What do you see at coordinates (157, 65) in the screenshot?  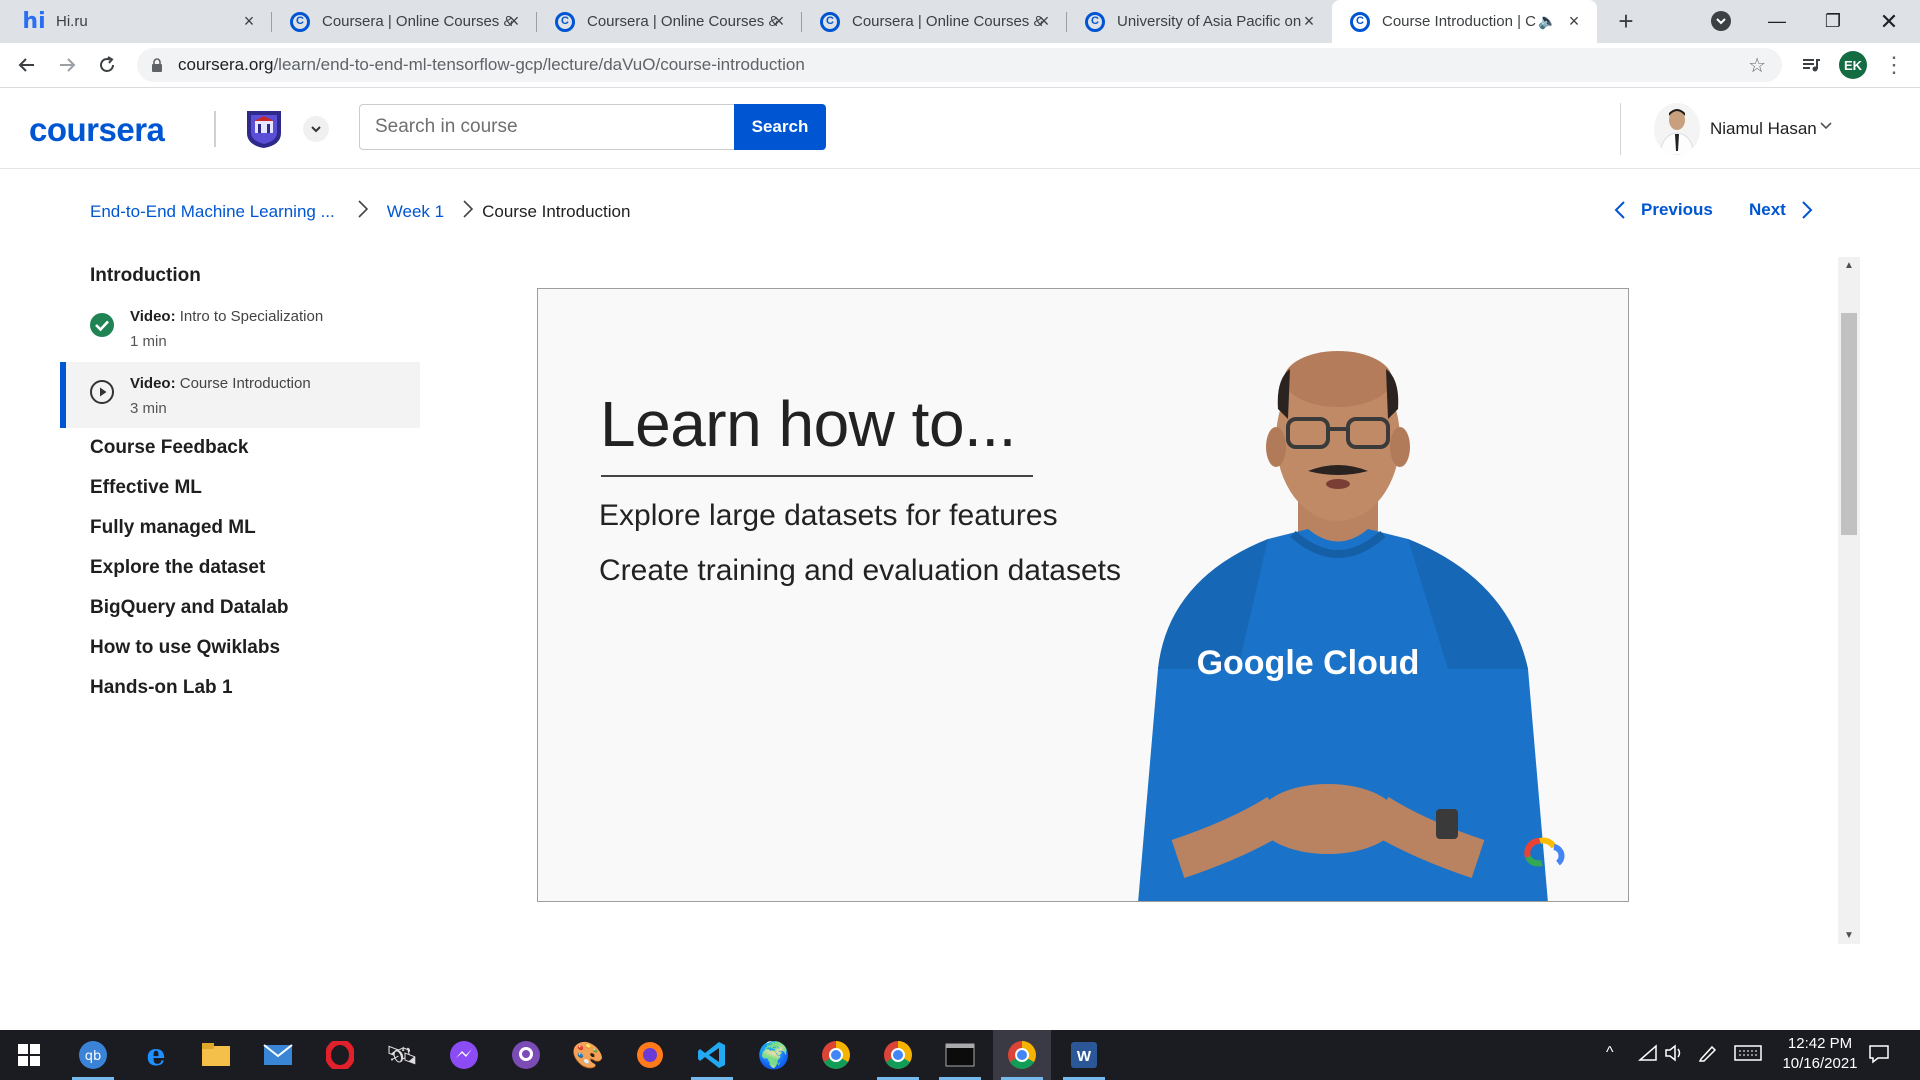 I see `lock-icon` at bounding box center [157, 65].